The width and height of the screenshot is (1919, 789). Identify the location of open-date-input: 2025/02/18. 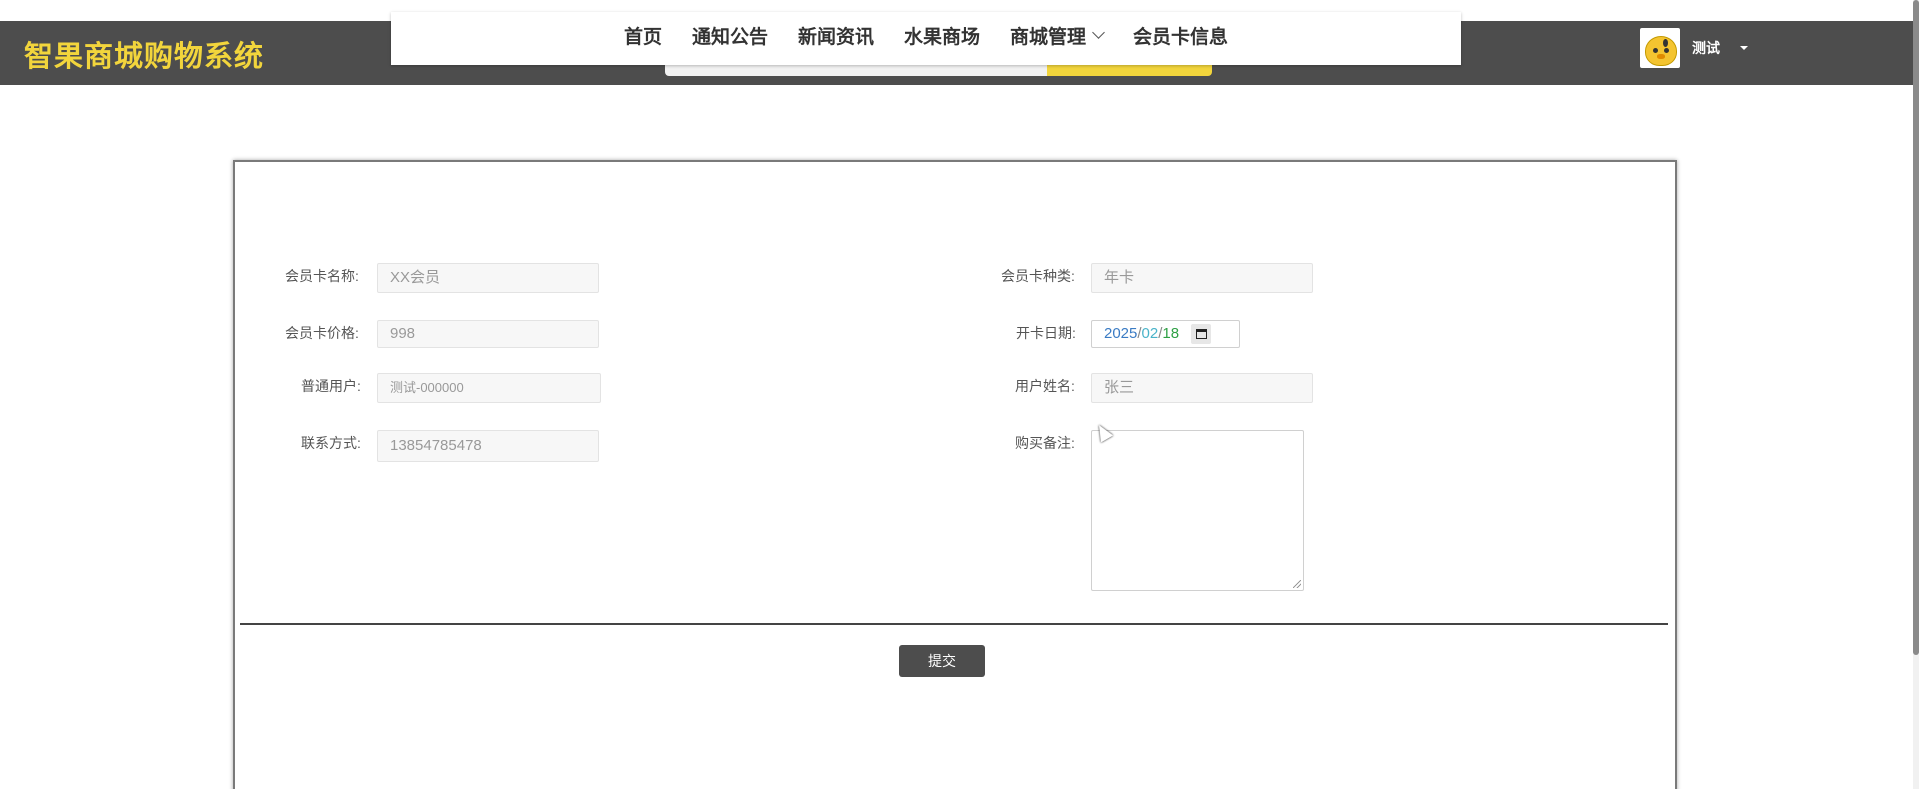
(1165, 334).